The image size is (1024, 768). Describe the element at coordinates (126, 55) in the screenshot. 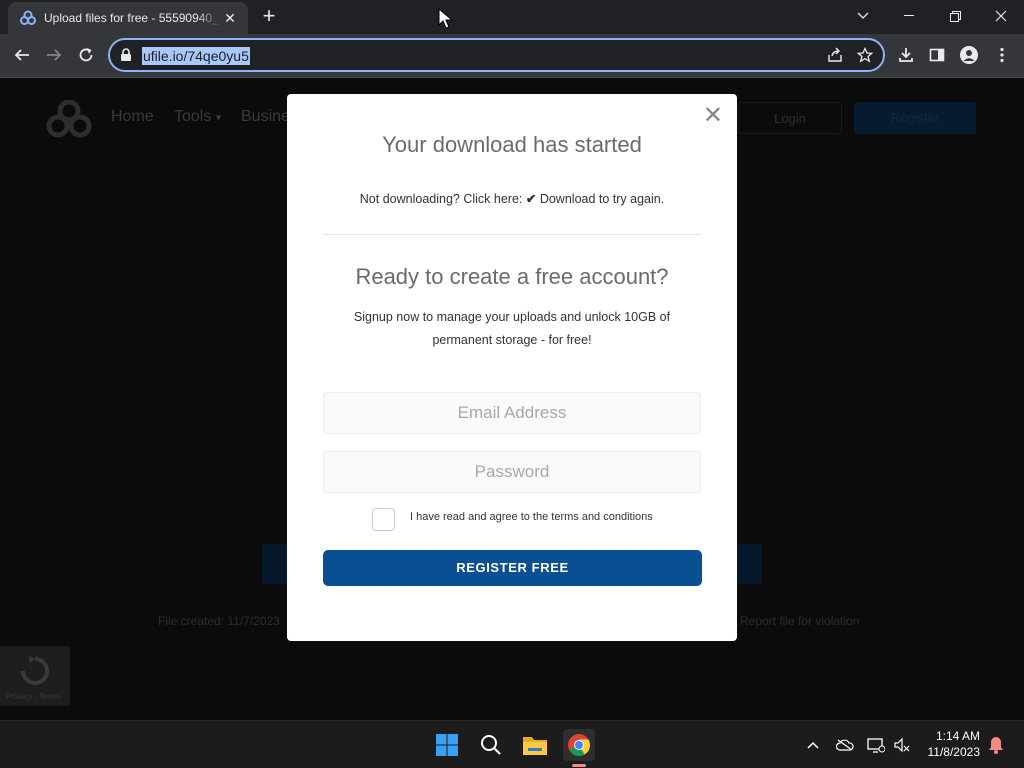

I see `lock-icon` at that location.